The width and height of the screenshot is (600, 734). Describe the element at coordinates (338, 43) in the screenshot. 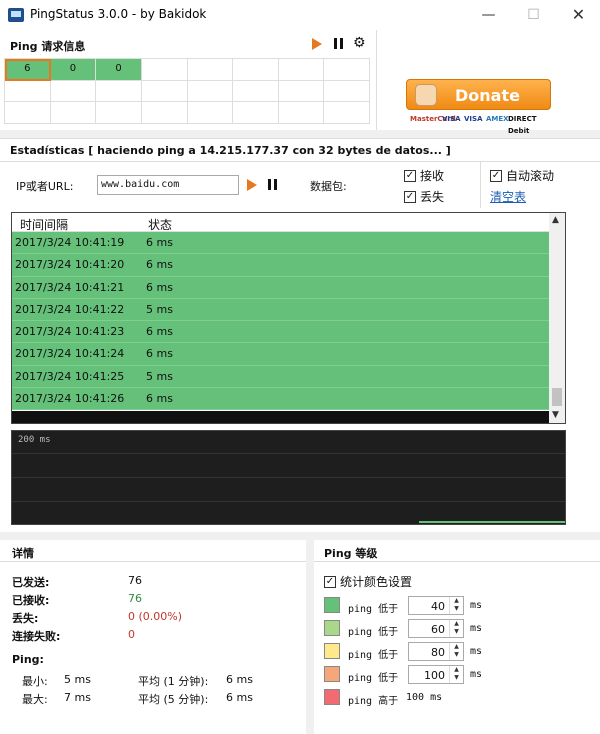

I see `pause-icon` at that location.